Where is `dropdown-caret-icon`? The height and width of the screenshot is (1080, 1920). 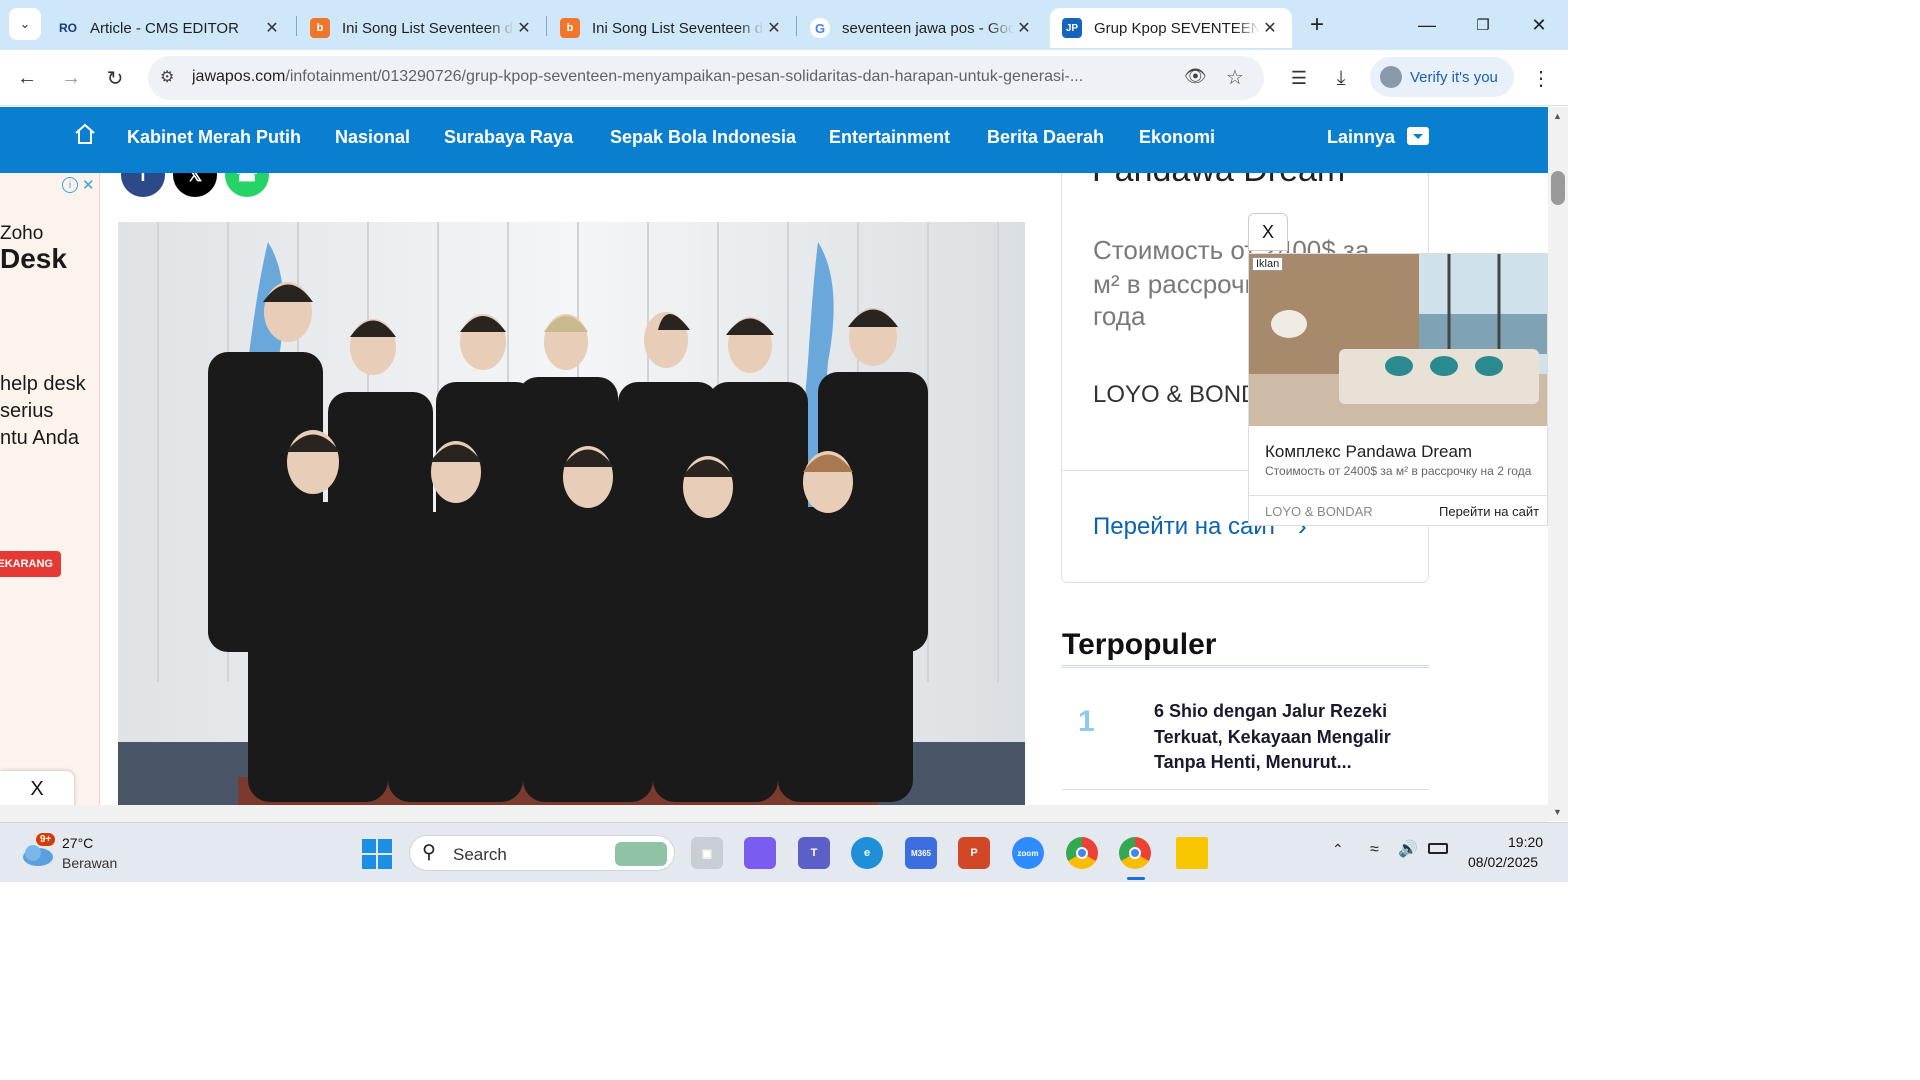
dropdown-caret-icon is located at coordinates (1418, 136).